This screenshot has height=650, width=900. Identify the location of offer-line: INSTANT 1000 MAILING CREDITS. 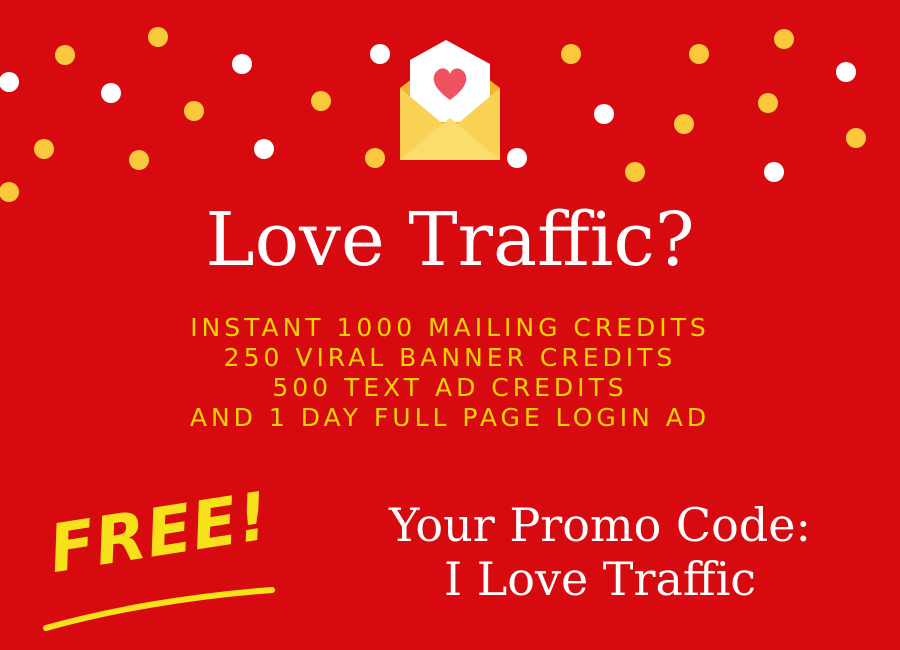
(450, 327).